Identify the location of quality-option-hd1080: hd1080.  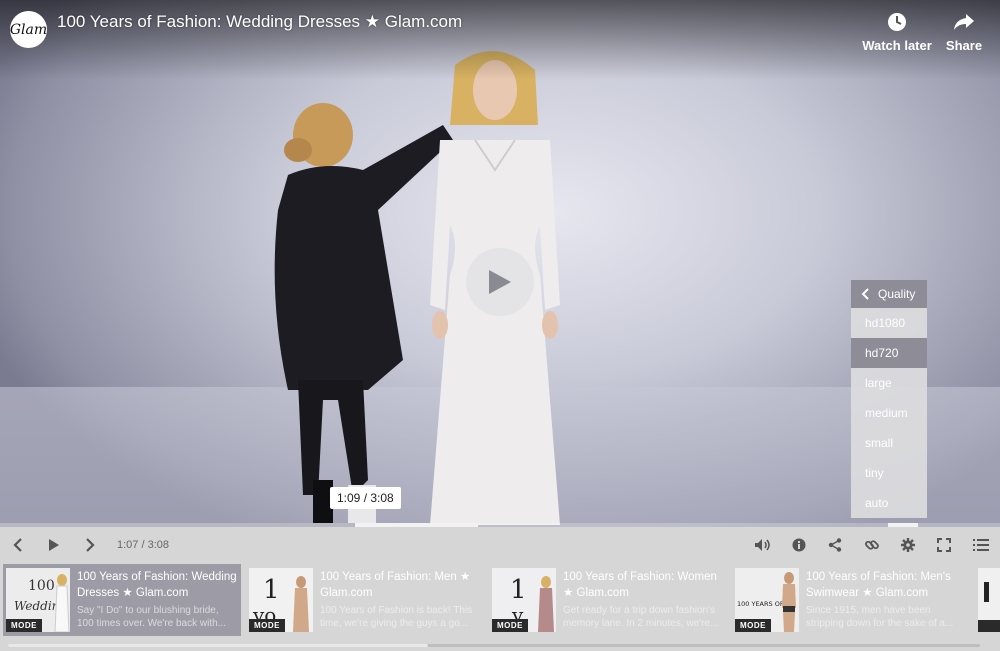
(889, 323).